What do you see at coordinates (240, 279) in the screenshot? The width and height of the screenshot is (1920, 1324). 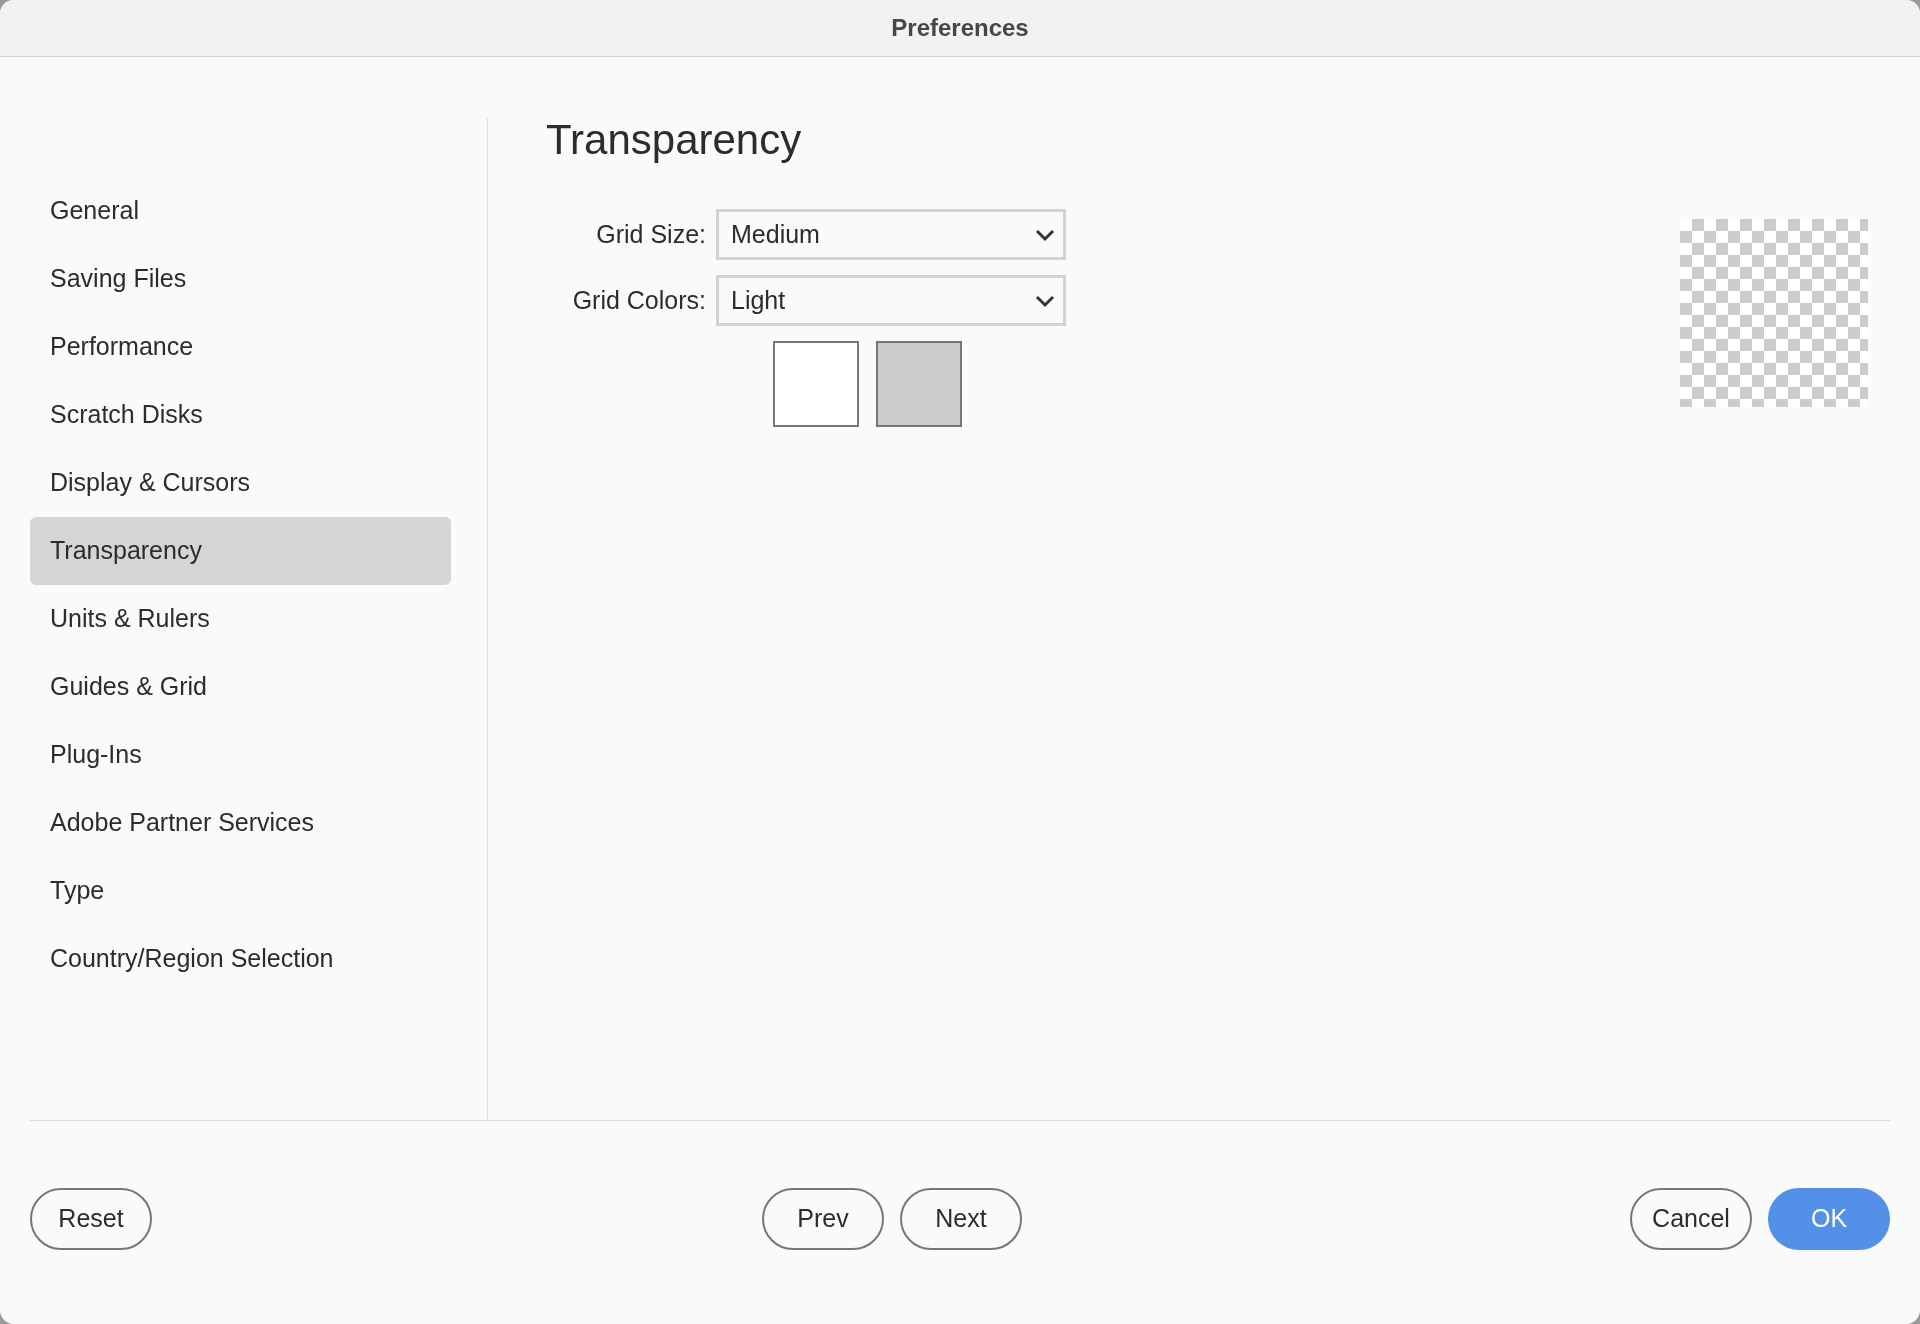 I see `sidebar-item: Saving Files` at bounding box center [240, 279].